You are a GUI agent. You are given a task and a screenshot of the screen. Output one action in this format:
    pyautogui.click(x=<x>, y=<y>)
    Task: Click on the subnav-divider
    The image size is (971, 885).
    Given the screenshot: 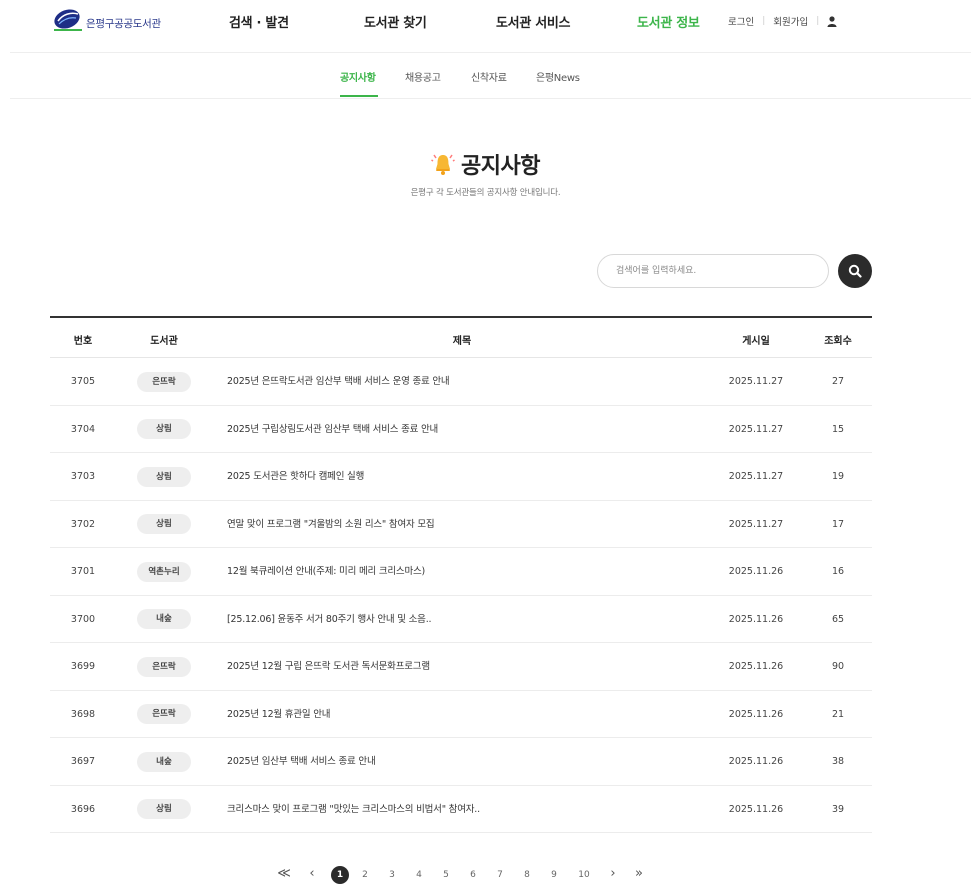 What is the action you would take?
    pyautogui.click(x=490, y=98)
    